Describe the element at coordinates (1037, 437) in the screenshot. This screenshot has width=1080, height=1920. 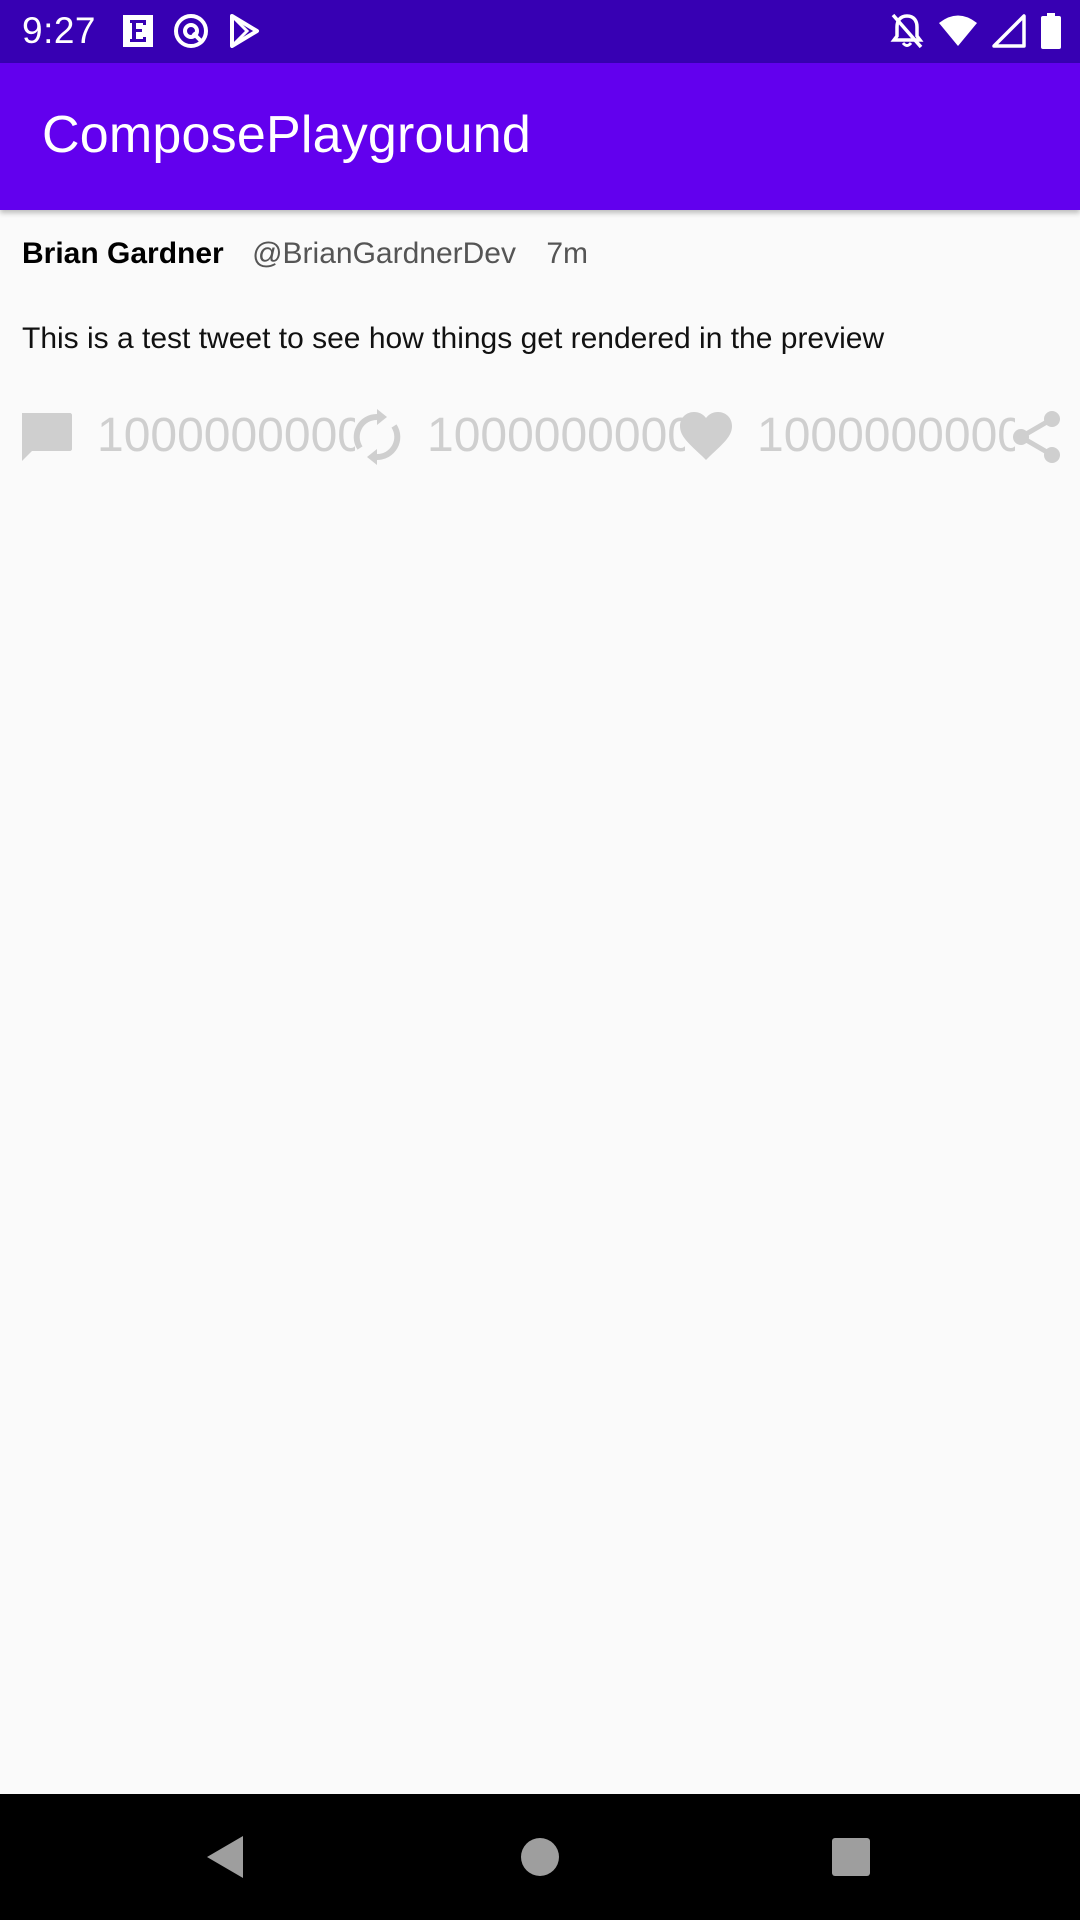
I see `share-icon` at that location.